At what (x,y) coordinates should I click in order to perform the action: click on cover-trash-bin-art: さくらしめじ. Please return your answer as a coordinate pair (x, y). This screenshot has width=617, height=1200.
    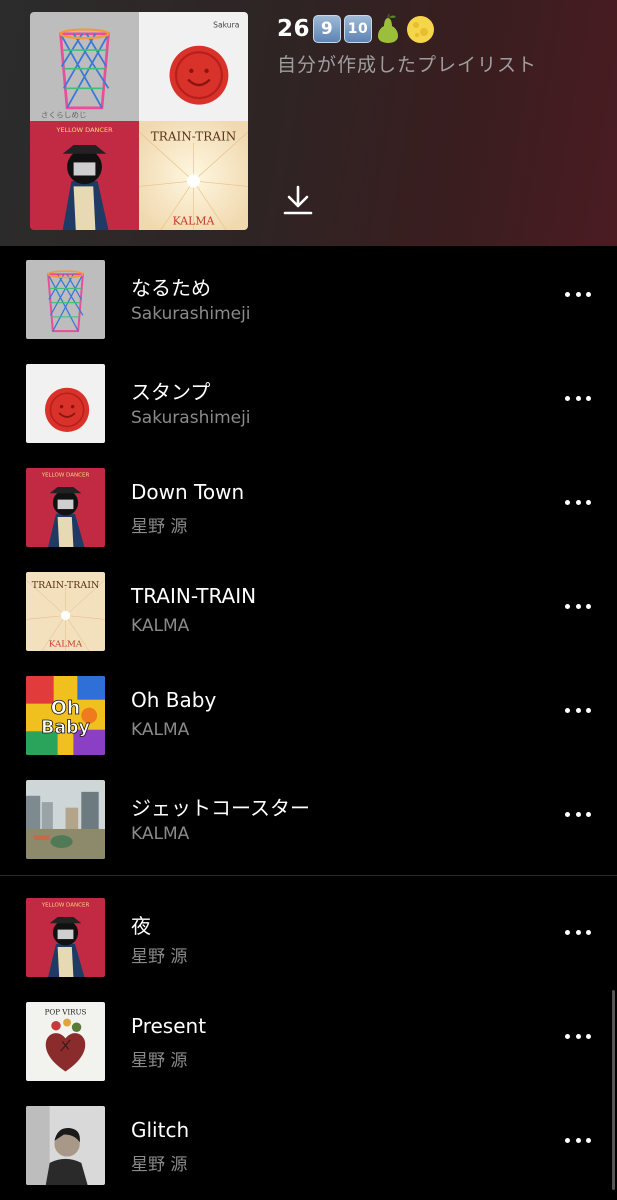
    Looking at the image, I should click on (84, 66).